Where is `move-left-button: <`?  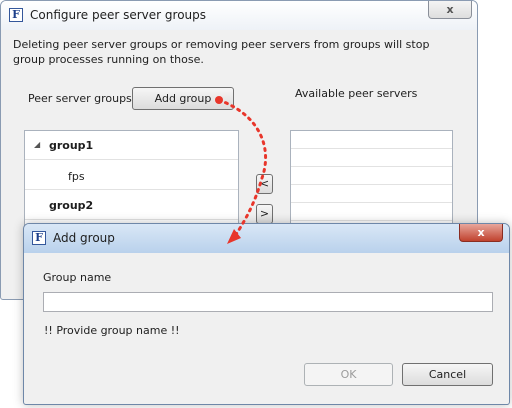 move-left-button: < is located at coordinates (264, 184).